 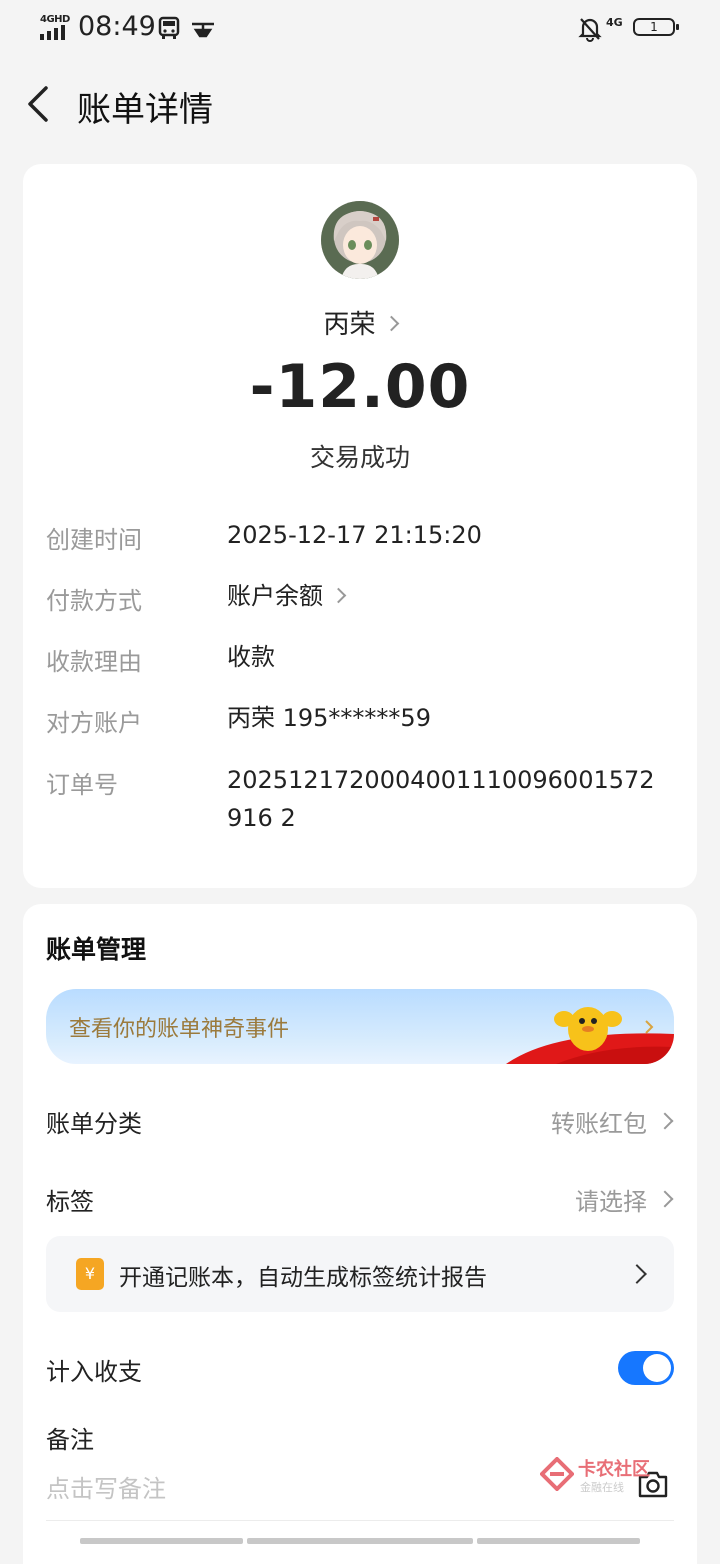 What do you see at coordinates (94, 540) in the screenshot?
I see `detail-label-created-time: 创建时间` at bounding box center [94, 540].